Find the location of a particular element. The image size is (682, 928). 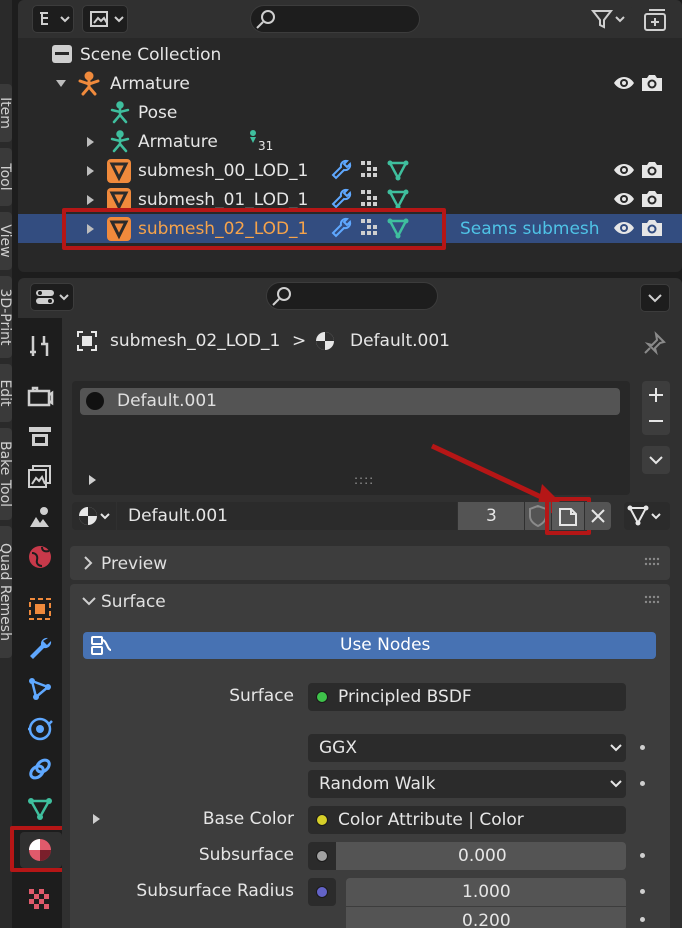

tool-tab-icon is located at coordinates (40, 346).